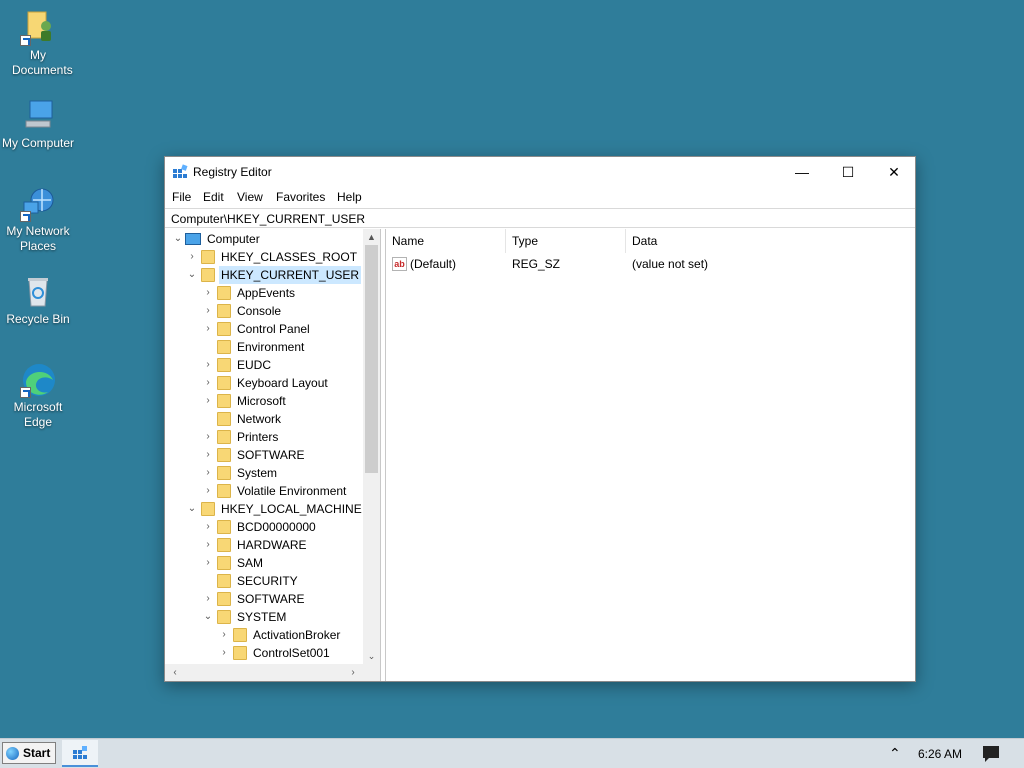  I want to click on title-bar: Registry Editor — ☐ ✕, so click(540, 172).